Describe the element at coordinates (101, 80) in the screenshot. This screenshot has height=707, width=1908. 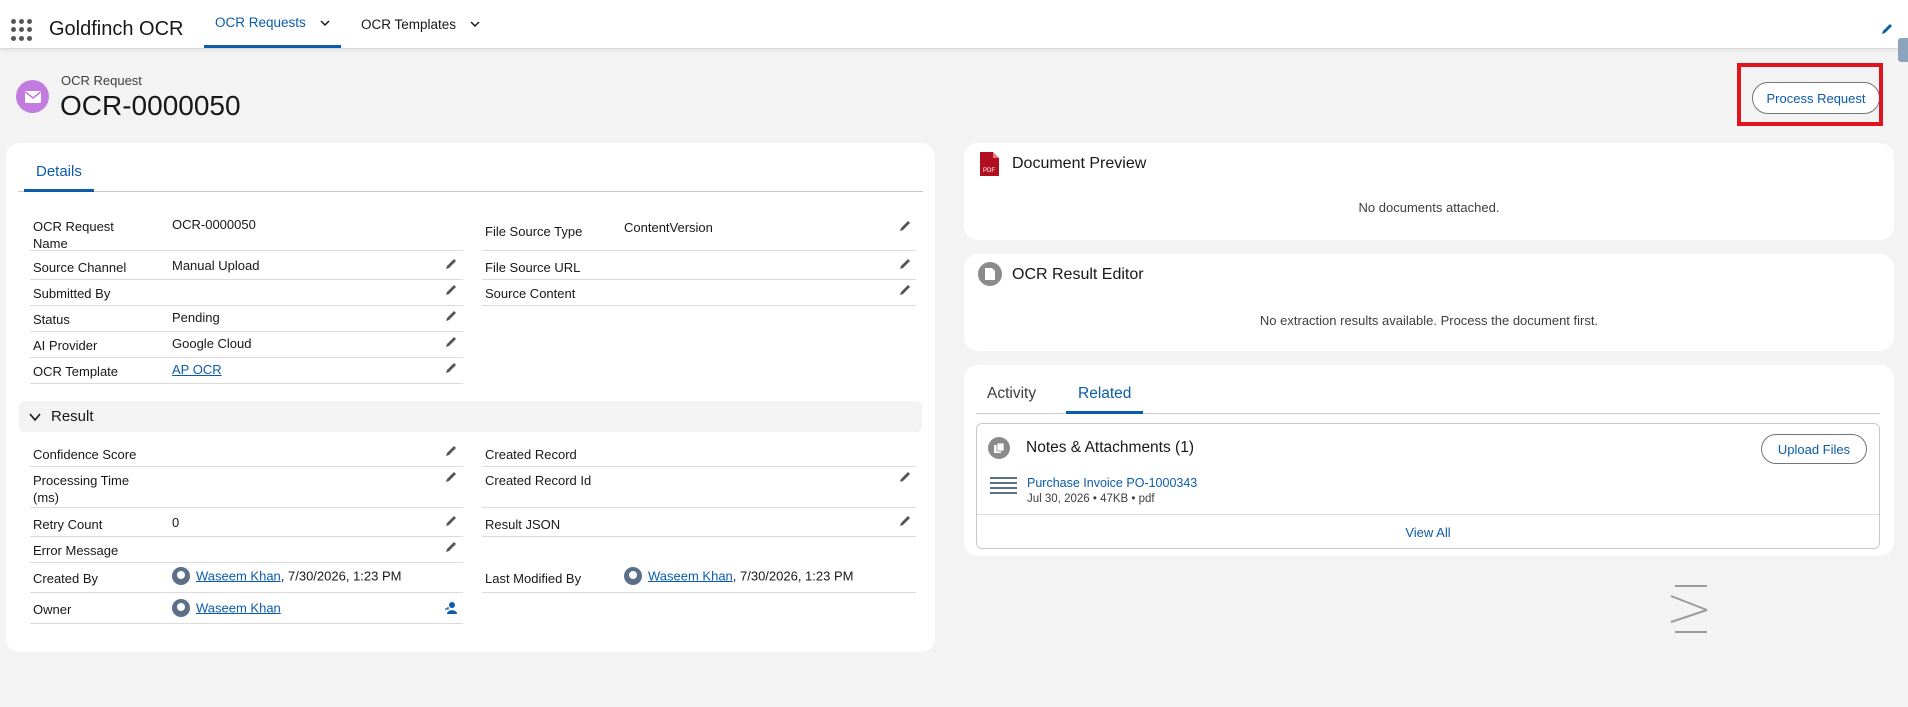
I see `record-type-label: OCR Request` at that location.